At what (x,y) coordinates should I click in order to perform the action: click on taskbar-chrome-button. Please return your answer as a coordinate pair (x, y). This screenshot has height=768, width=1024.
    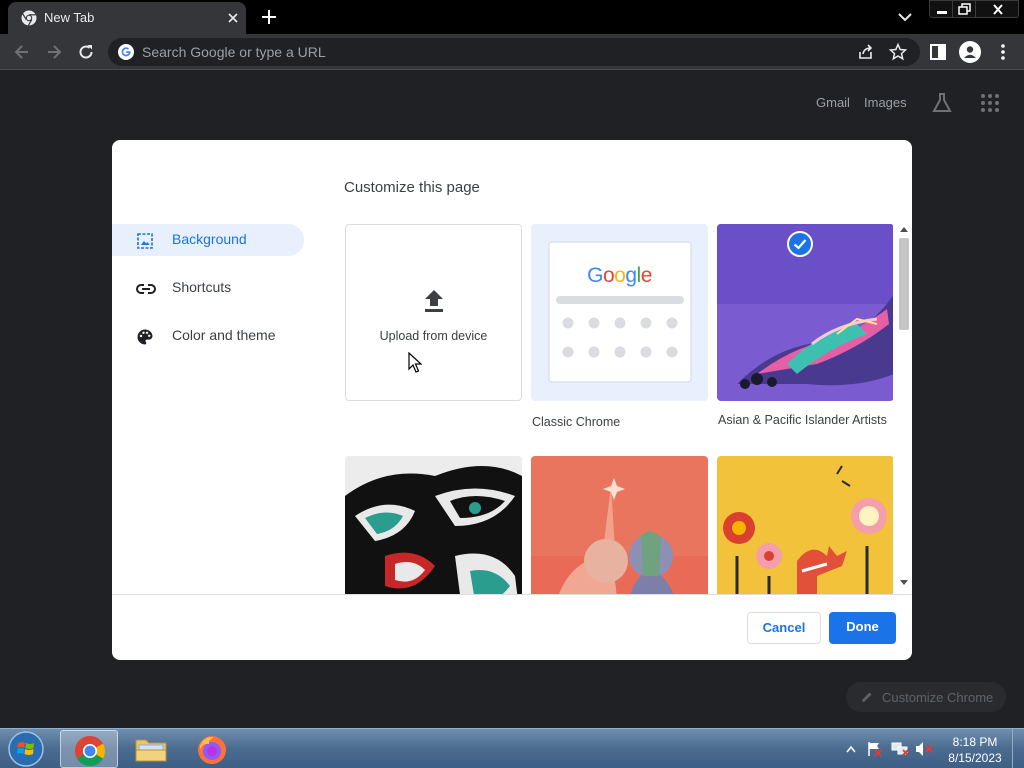
    Looking at the image, I should click on (89, 749).